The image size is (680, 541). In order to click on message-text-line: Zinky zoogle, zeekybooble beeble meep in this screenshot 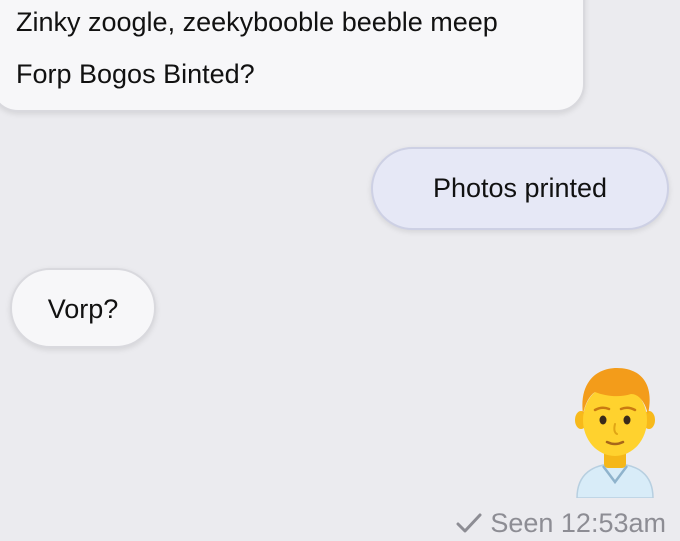, I will do `click(257, 22)`.